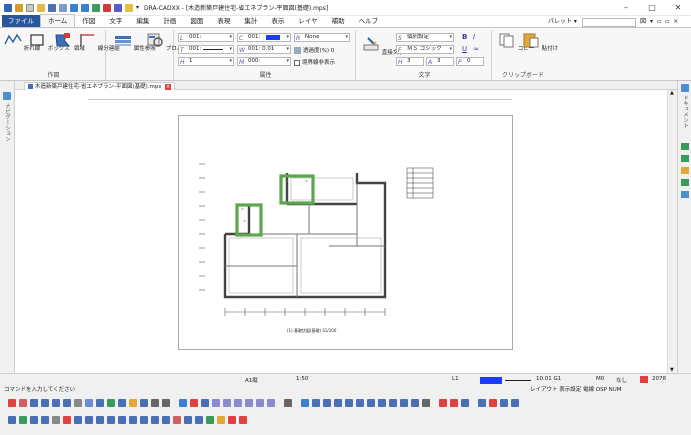 The width and height of the screenshot is (691, 435). I want to click on hatch-select: H 1 ▾, so click(206, 61).